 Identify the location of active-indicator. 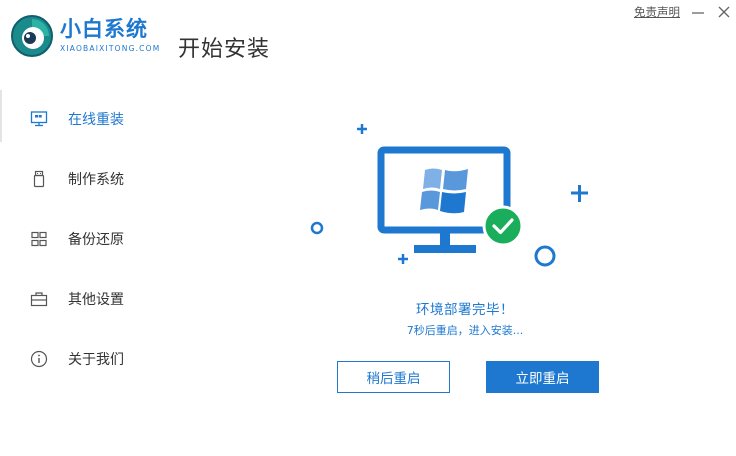
(1, 116).